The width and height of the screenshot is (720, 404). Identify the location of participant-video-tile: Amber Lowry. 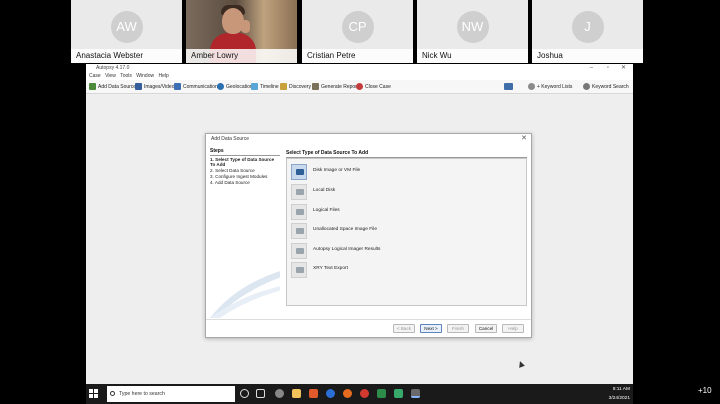
(241, 31).